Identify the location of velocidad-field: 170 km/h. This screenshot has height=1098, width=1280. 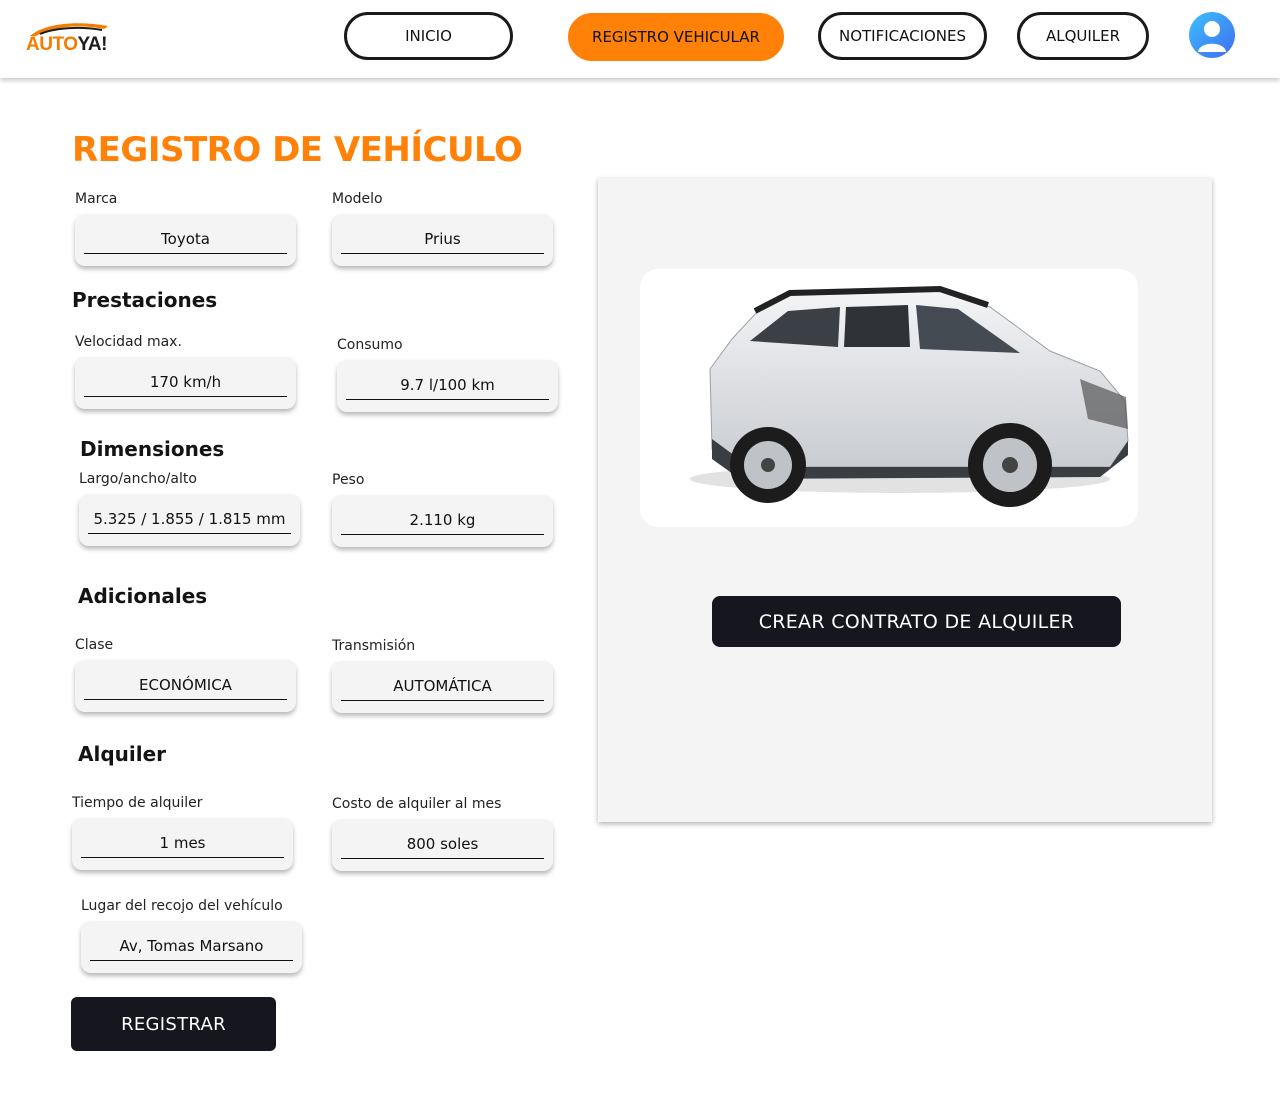
(185, 383).